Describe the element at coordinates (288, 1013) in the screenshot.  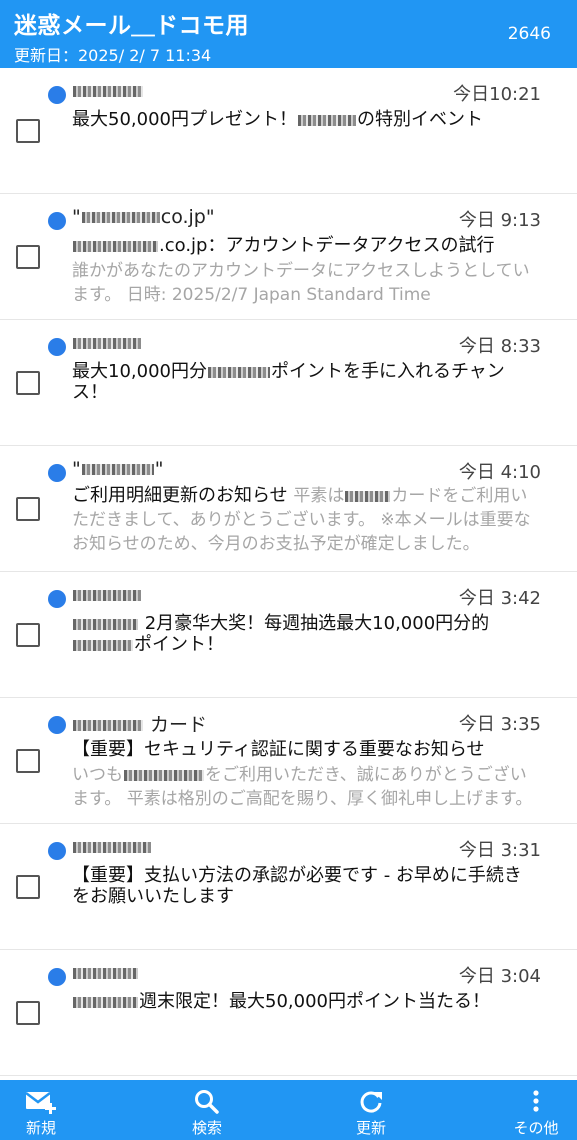
I see `message-row: 今日 3:04 週末限定！最大50,000円ポイント当たる！` at that location.